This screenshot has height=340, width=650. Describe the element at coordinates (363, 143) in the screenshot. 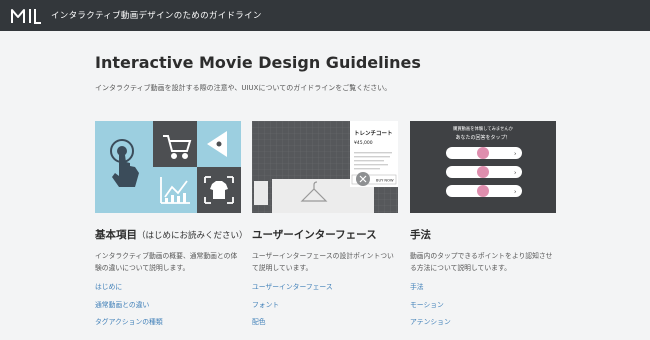

I see `product-price: ¥45,000` at that location.